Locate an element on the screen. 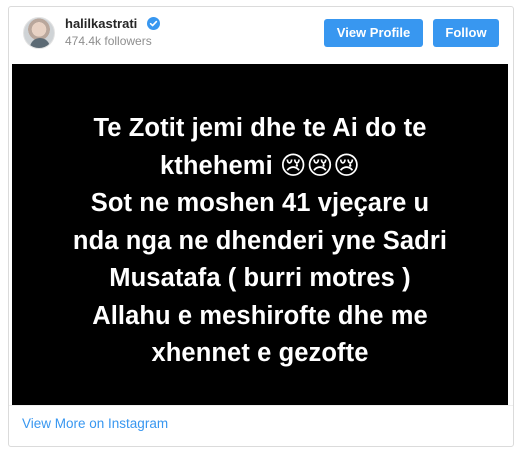 This screenshot has height=450, width=530. post-text-line: Musatafa ( burri motres ) is located at coordinates (260, 278).